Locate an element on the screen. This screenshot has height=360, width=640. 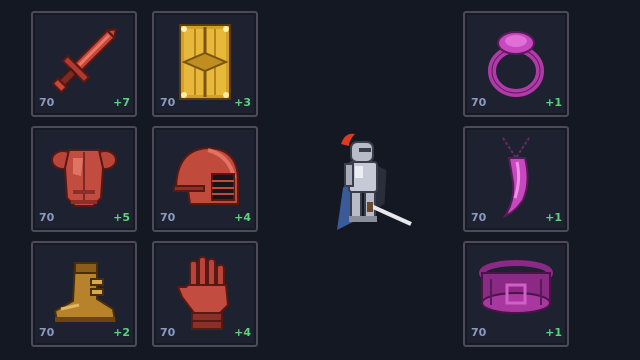
equipment-slot-boots: 70 +2 is located at coordinates (84, 294).